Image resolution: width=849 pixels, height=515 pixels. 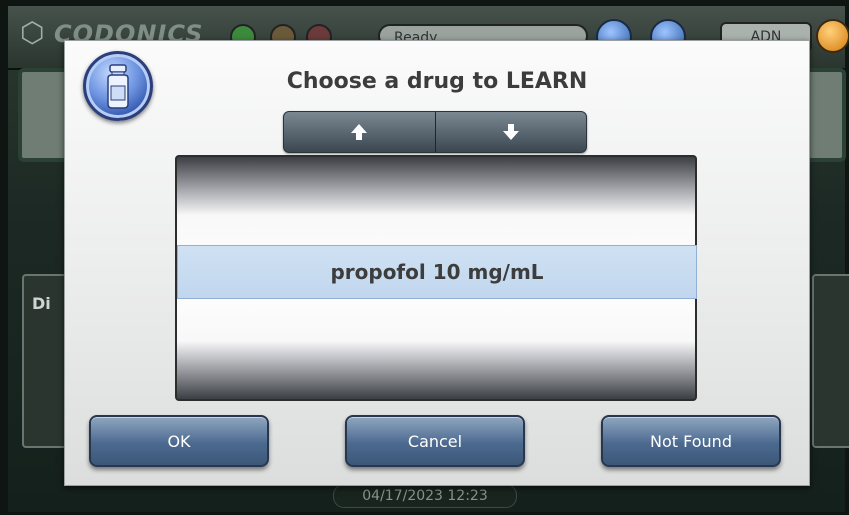 What do you see at coordinates (41, 303) in the screenshot?
I see `panel-label: Di` at bounding box center [41, 303].